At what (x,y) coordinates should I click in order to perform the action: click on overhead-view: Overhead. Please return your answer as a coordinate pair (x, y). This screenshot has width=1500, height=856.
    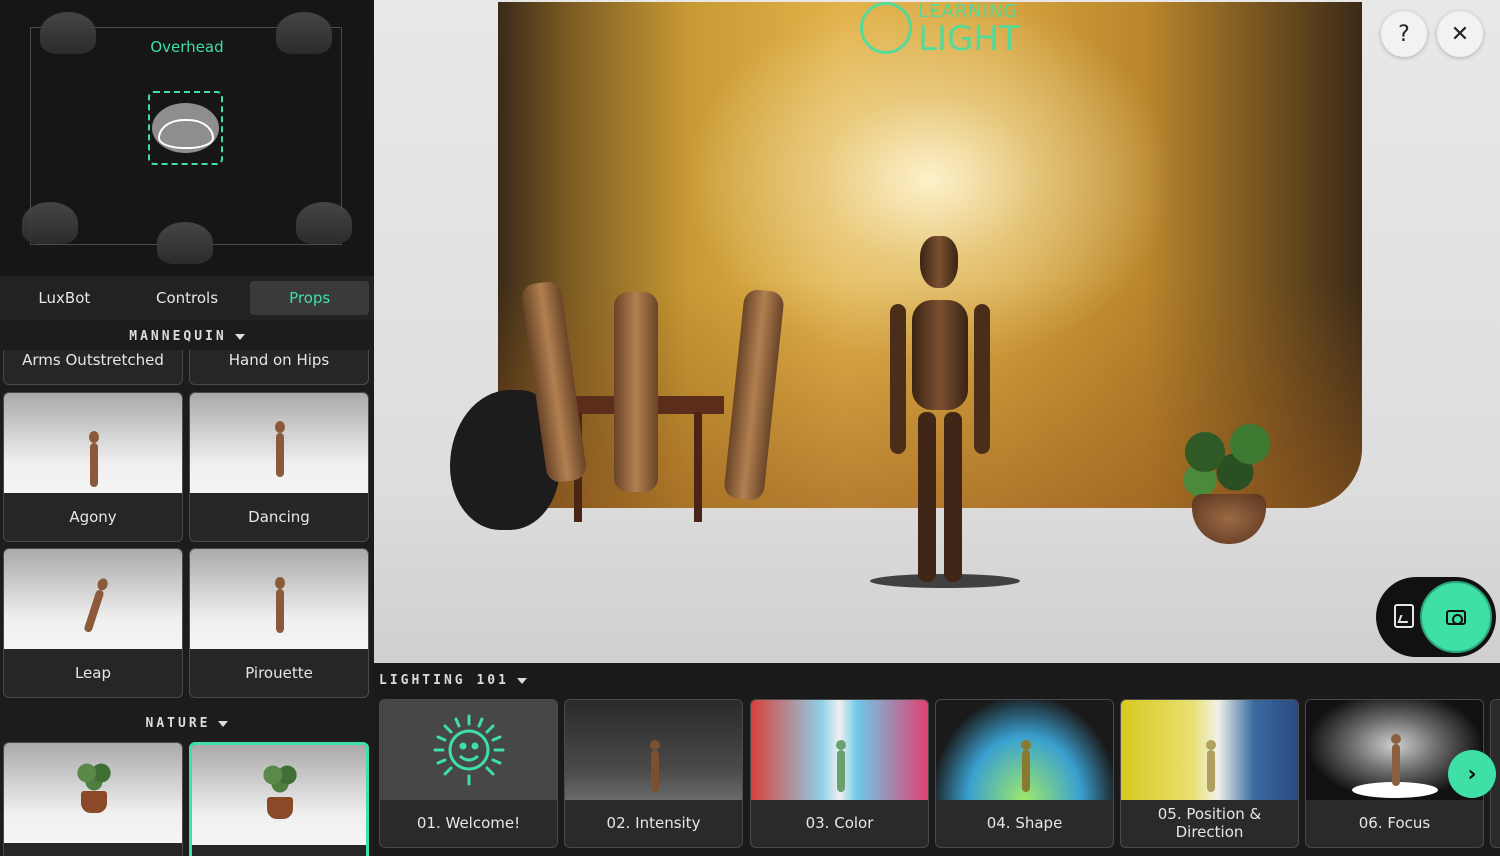
    Looking at the image, I should click on (187, 138).